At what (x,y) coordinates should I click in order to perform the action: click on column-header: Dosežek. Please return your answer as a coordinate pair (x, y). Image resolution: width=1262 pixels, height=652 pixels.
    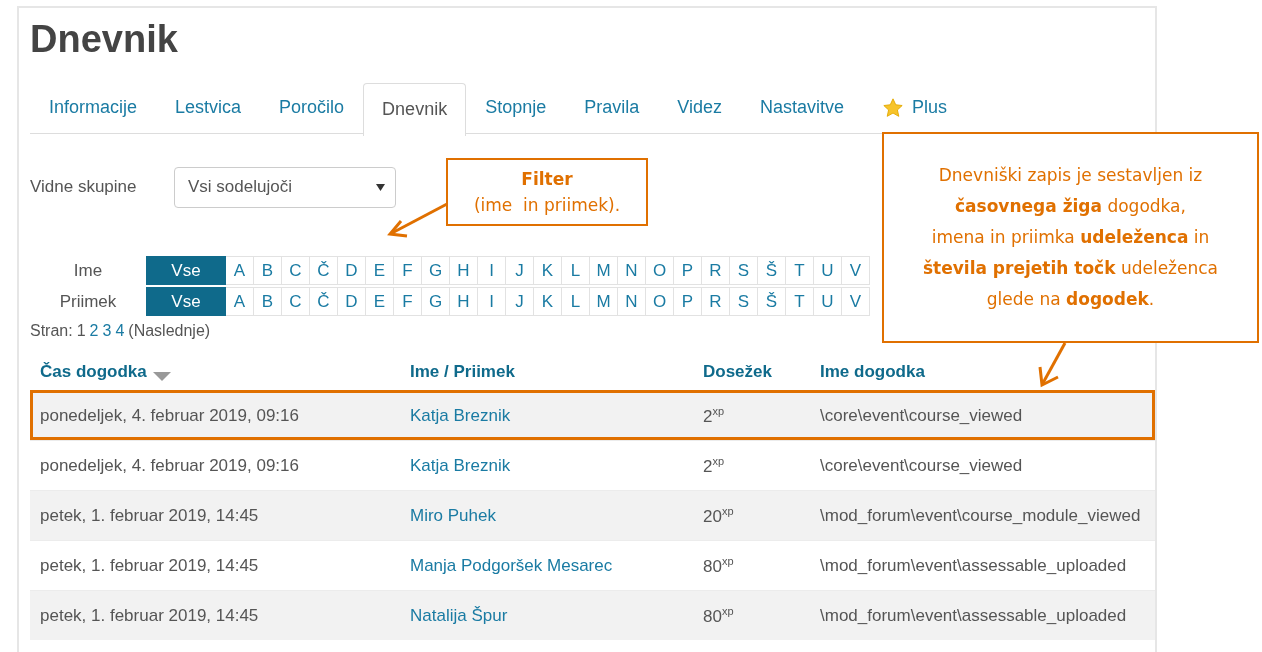
    Looking at the image, I should click on (737, 372).